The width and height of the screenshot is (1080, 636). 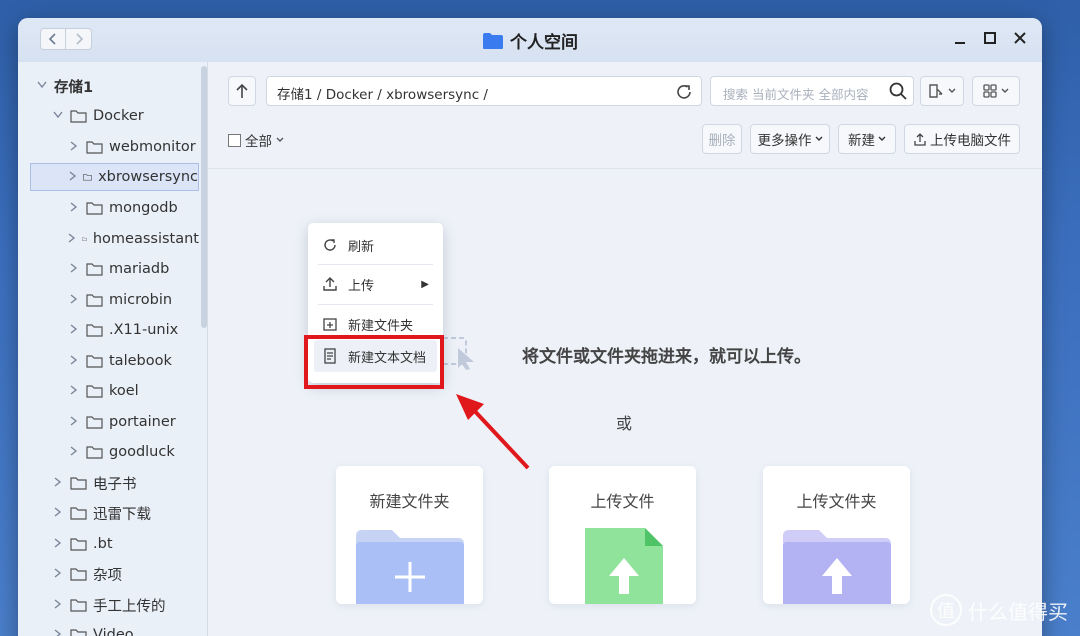 What do you see at coordinates (409, 535) in the screenshot?
I see `new-folder-card: 新建文件夹` at bounding box center [409, 535].